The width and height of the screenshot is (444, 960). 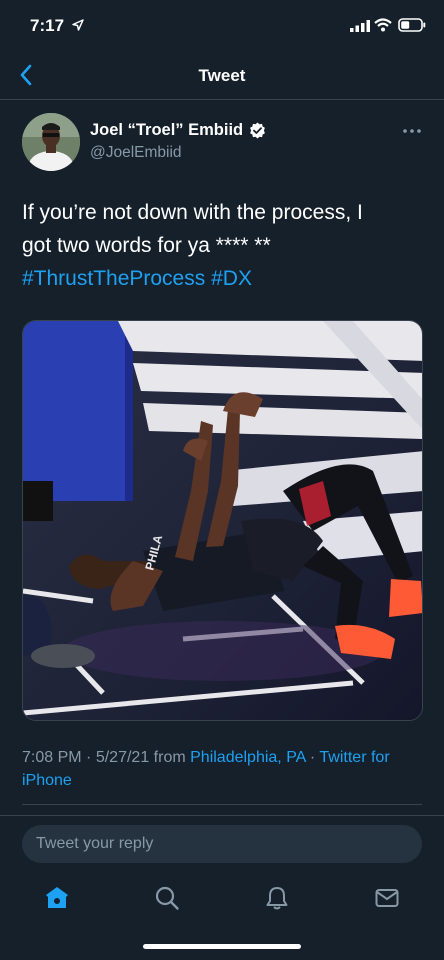 I want to click on reply-input: Tweet your reply, so click(x=222, y=844).